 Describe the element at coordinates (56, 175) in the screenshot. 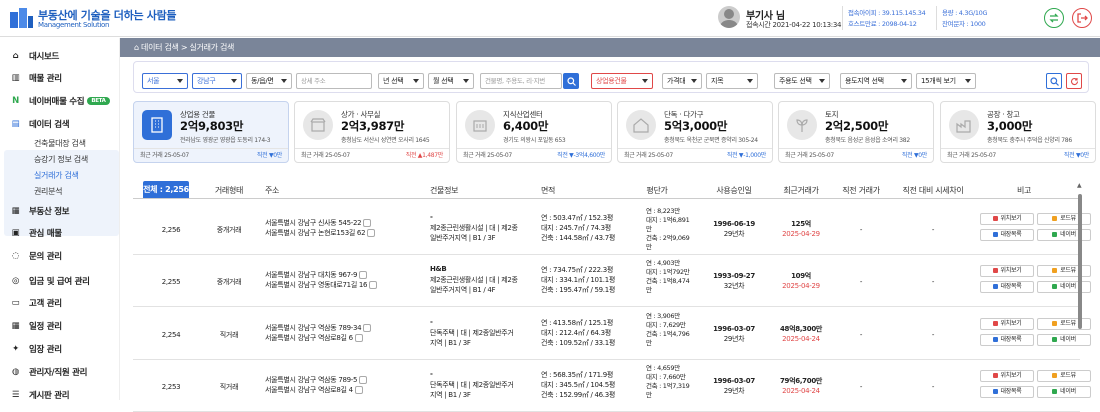

I see `submenu-item-2: 실거래가 검색` at that location.